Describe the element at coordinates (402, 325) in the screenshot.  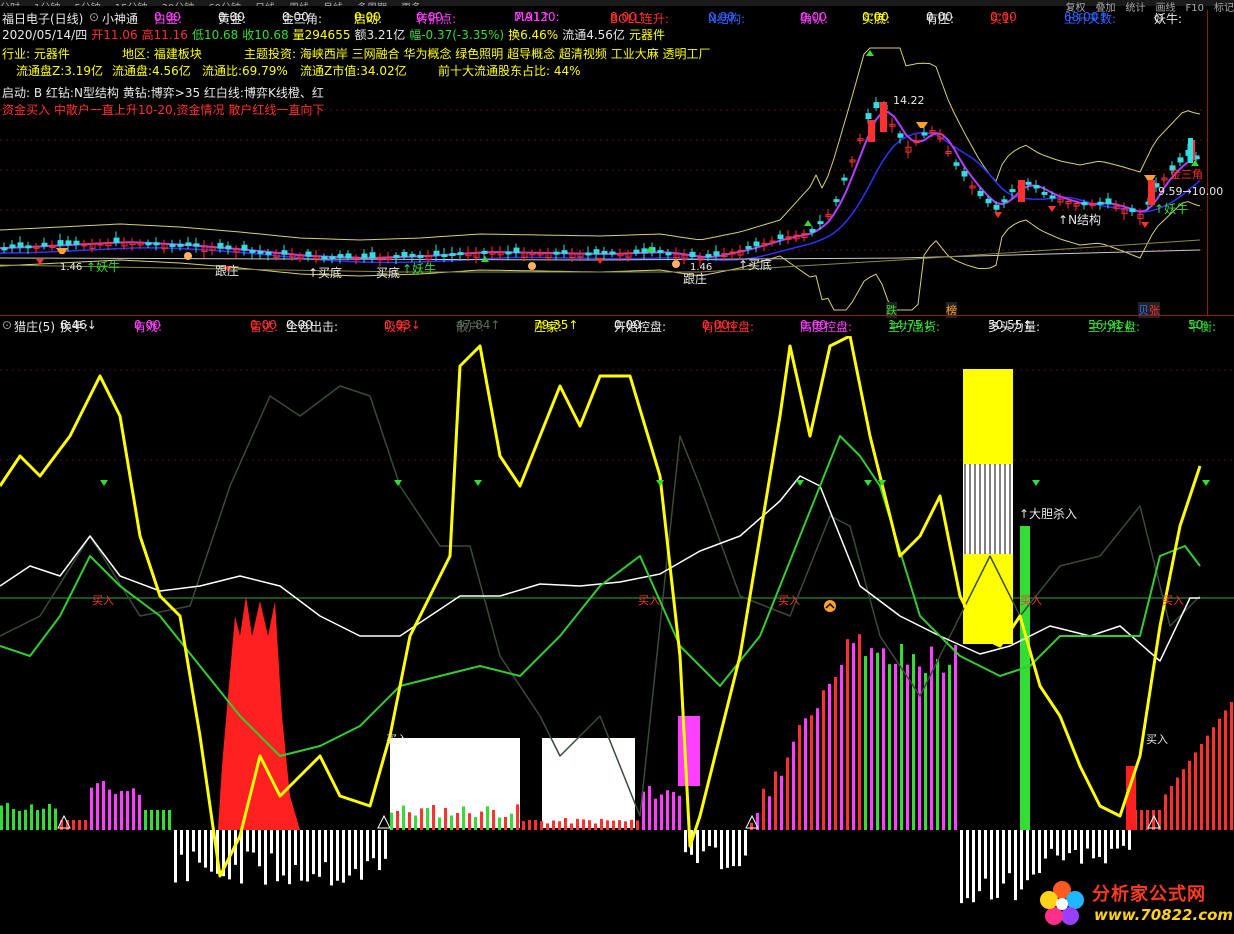
I see `indicator-value: 0.03↓` at that location.